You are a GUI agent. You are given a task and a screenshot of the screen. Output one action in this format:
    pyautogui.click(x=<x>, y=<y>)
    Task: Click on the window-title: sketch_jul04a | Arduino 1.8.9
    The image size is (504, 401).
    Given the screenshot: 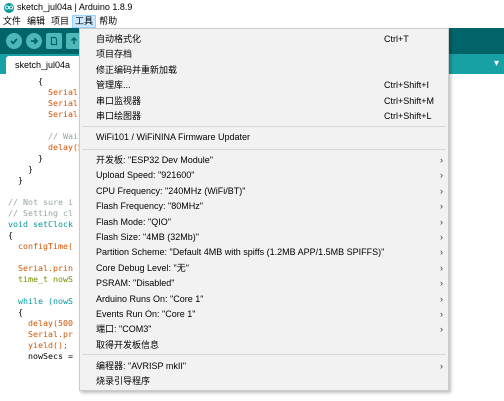 What is the action you would take?
    pyautogui.click(x=75, y=7)
    